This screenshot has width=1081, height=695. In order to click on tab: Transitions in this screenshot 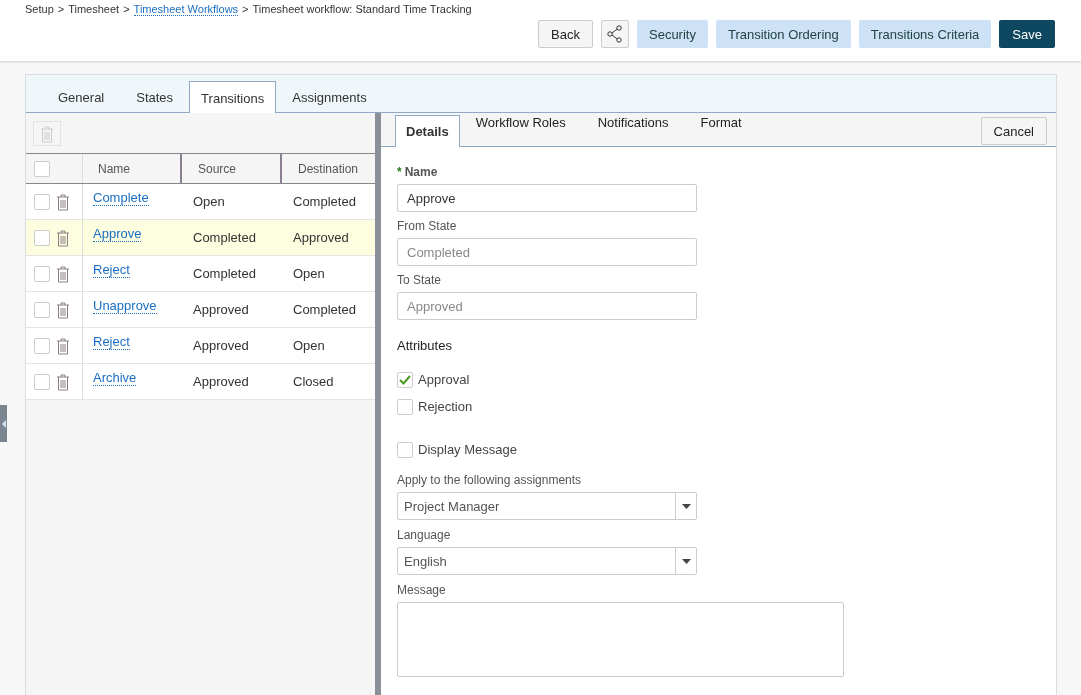, I will do `click(233, 97)`.